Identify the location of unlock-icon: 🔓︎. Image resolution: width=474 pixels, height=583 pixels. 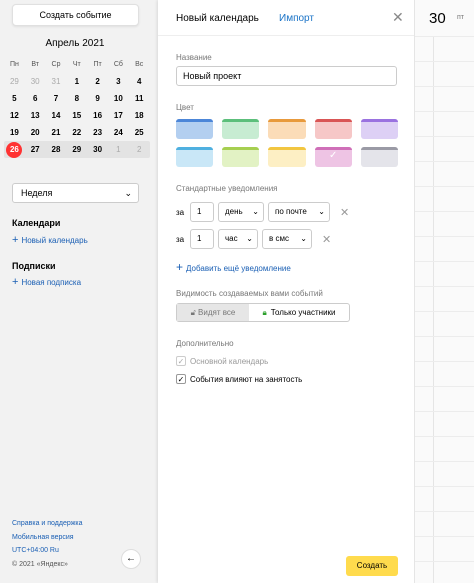
(193, 312).